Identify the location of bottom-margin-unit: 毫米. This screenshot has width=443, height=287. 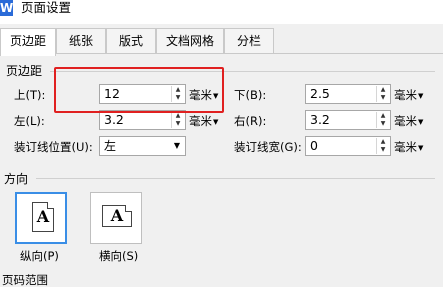
(405, 95).